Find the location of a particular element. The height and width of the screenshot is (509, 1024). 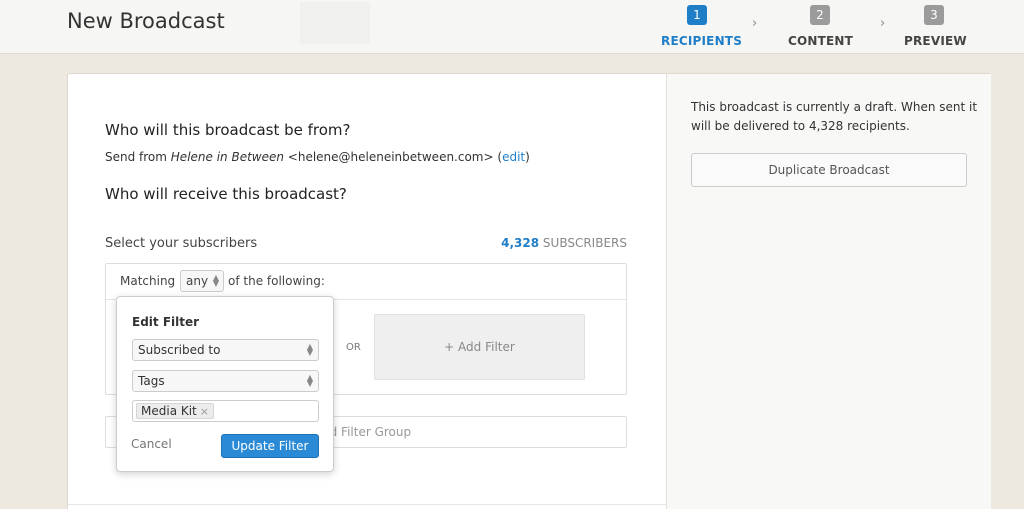

receive-heading: Who will receive this broadcast? is located at coordinates (226, 194).